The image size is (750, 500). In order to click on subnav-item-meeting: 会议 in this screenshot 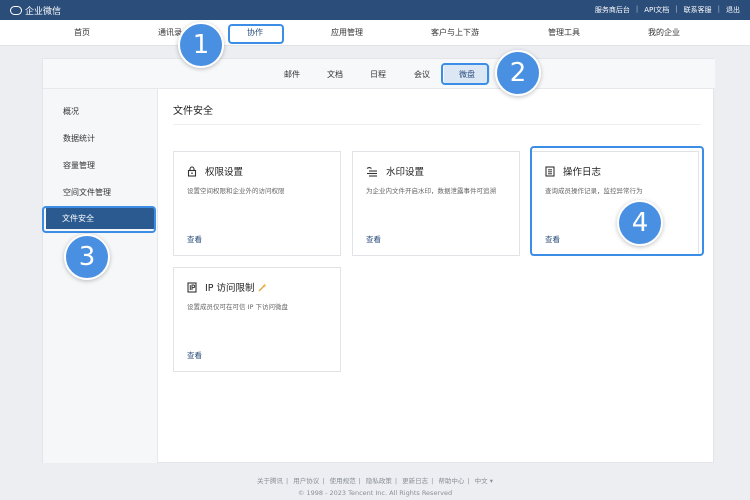, I will do `click(422, 74)`.